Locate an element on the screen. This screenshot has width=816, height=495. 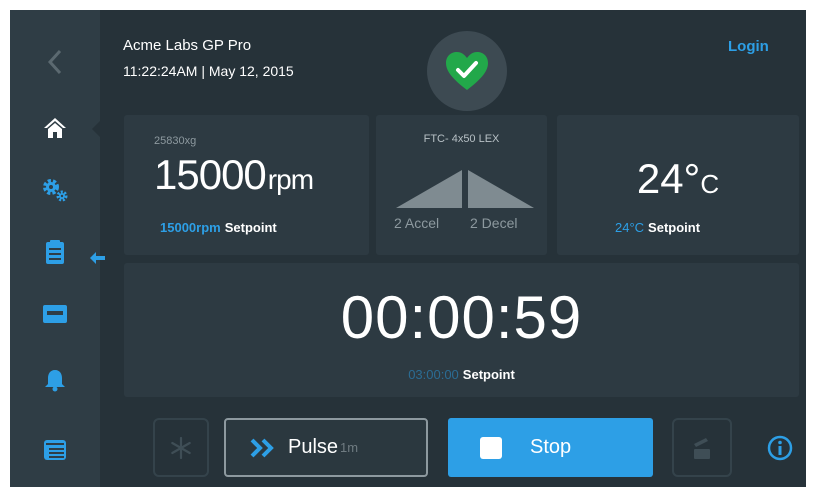
sidebar is located at coordinates (55, 248).